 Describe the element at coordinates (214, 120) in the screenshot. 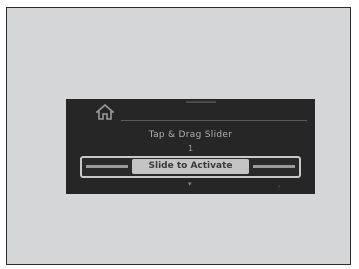

I see `header-divider` at that location.